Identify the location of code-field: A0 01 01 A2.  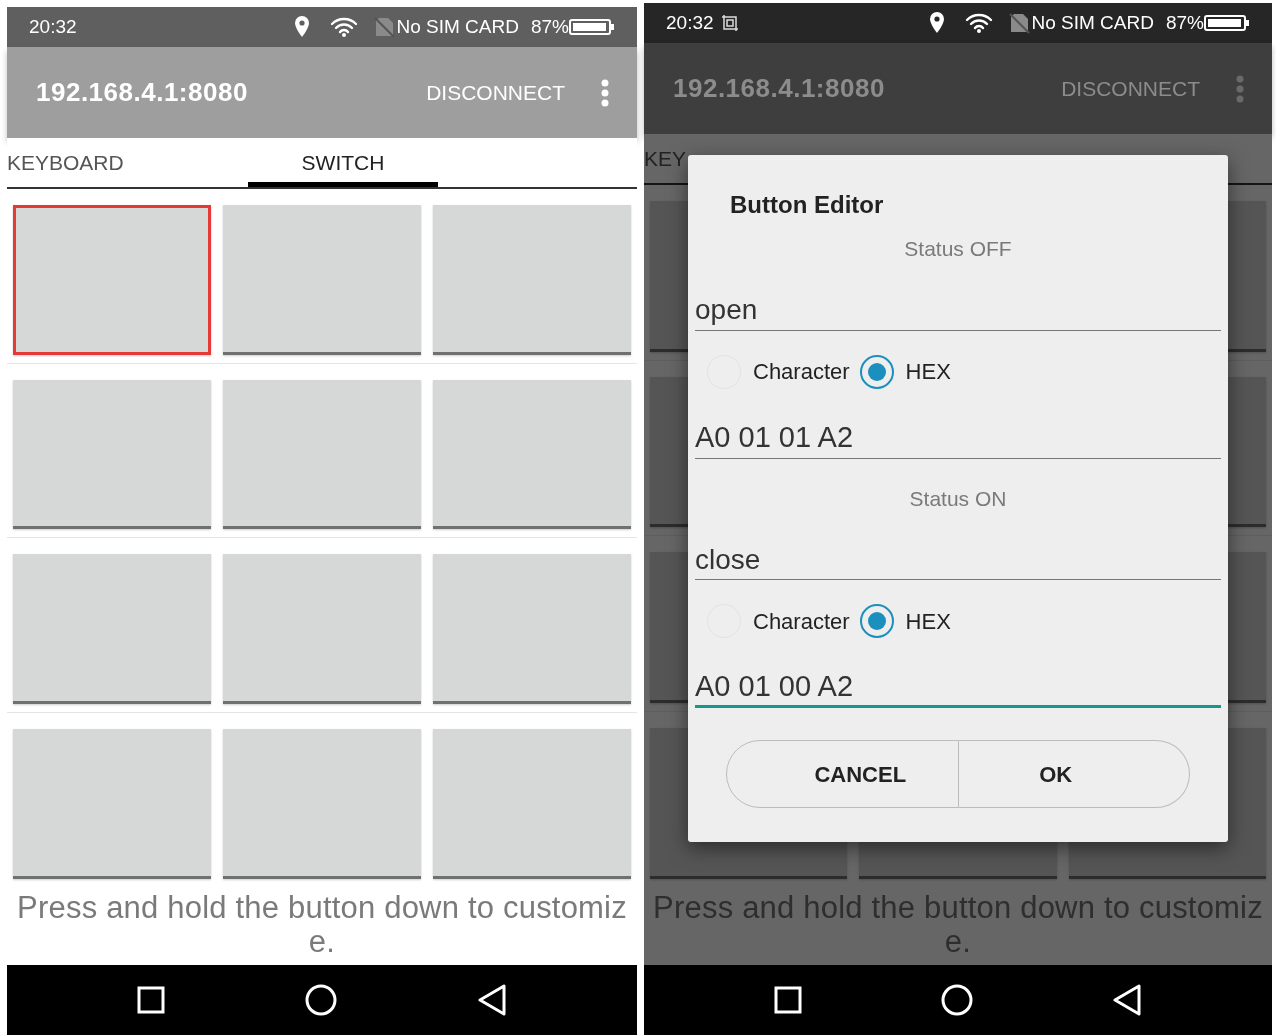
(958, 438).